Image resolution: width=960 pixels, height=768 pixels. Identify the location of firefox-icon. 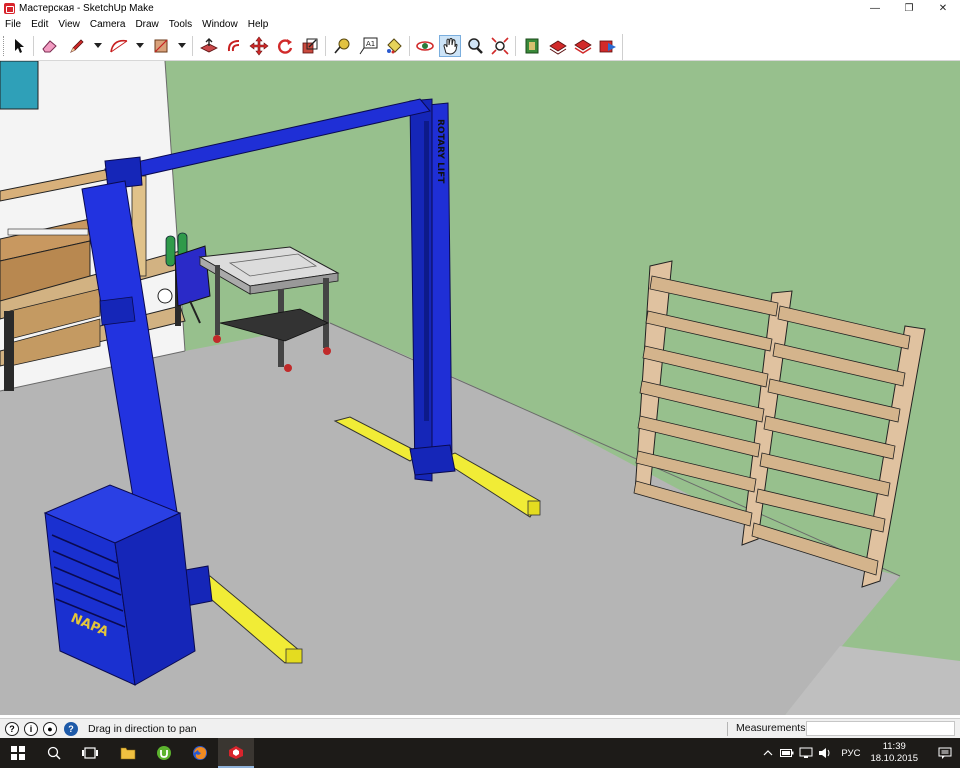
(200, 753).